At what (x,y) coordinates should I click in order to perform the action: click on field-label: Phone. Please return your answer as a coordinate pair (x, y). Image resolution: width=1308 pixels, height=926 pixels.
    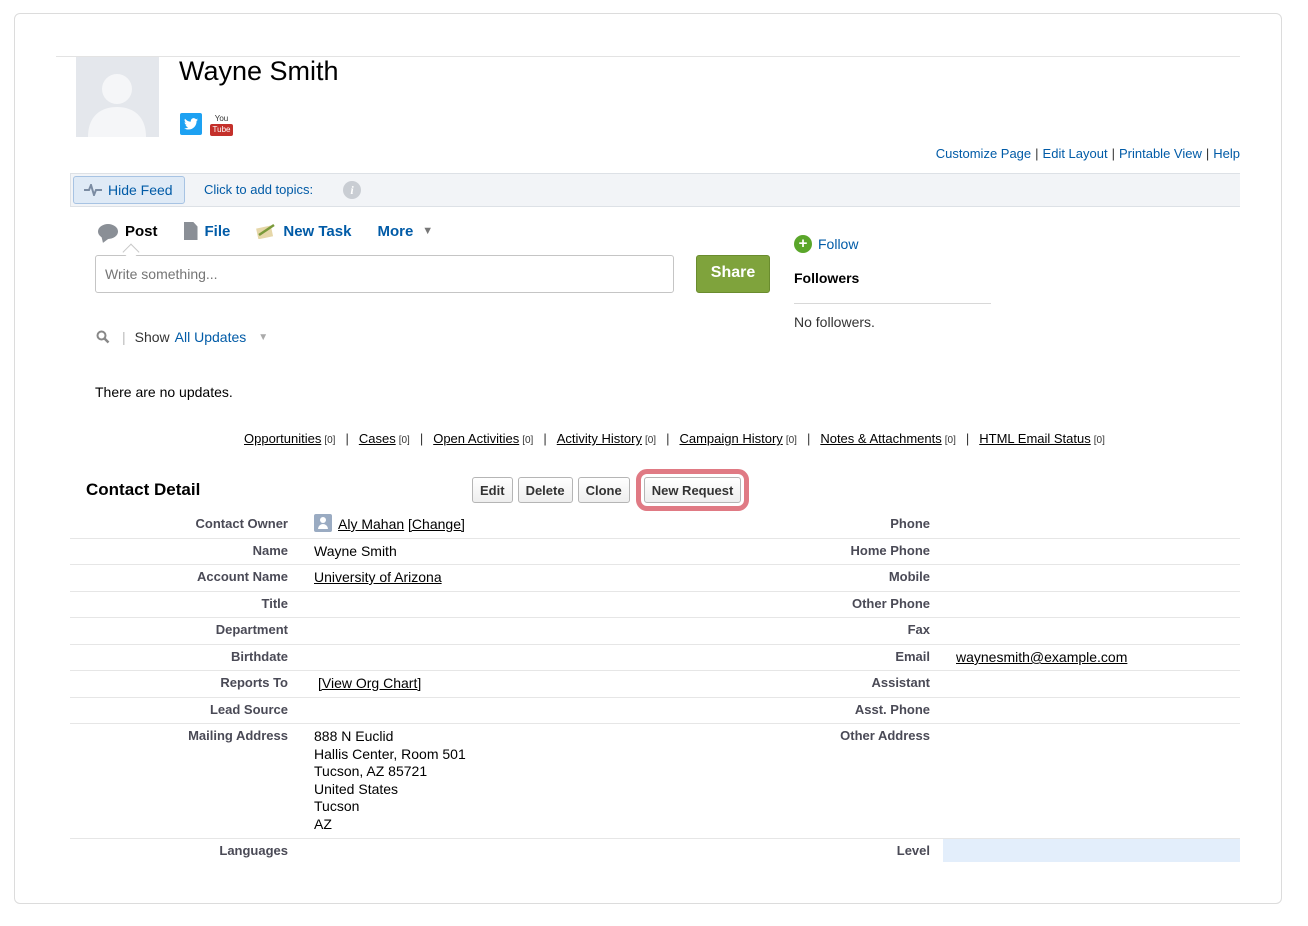
    Looking at the image, I should click on (910, 523).